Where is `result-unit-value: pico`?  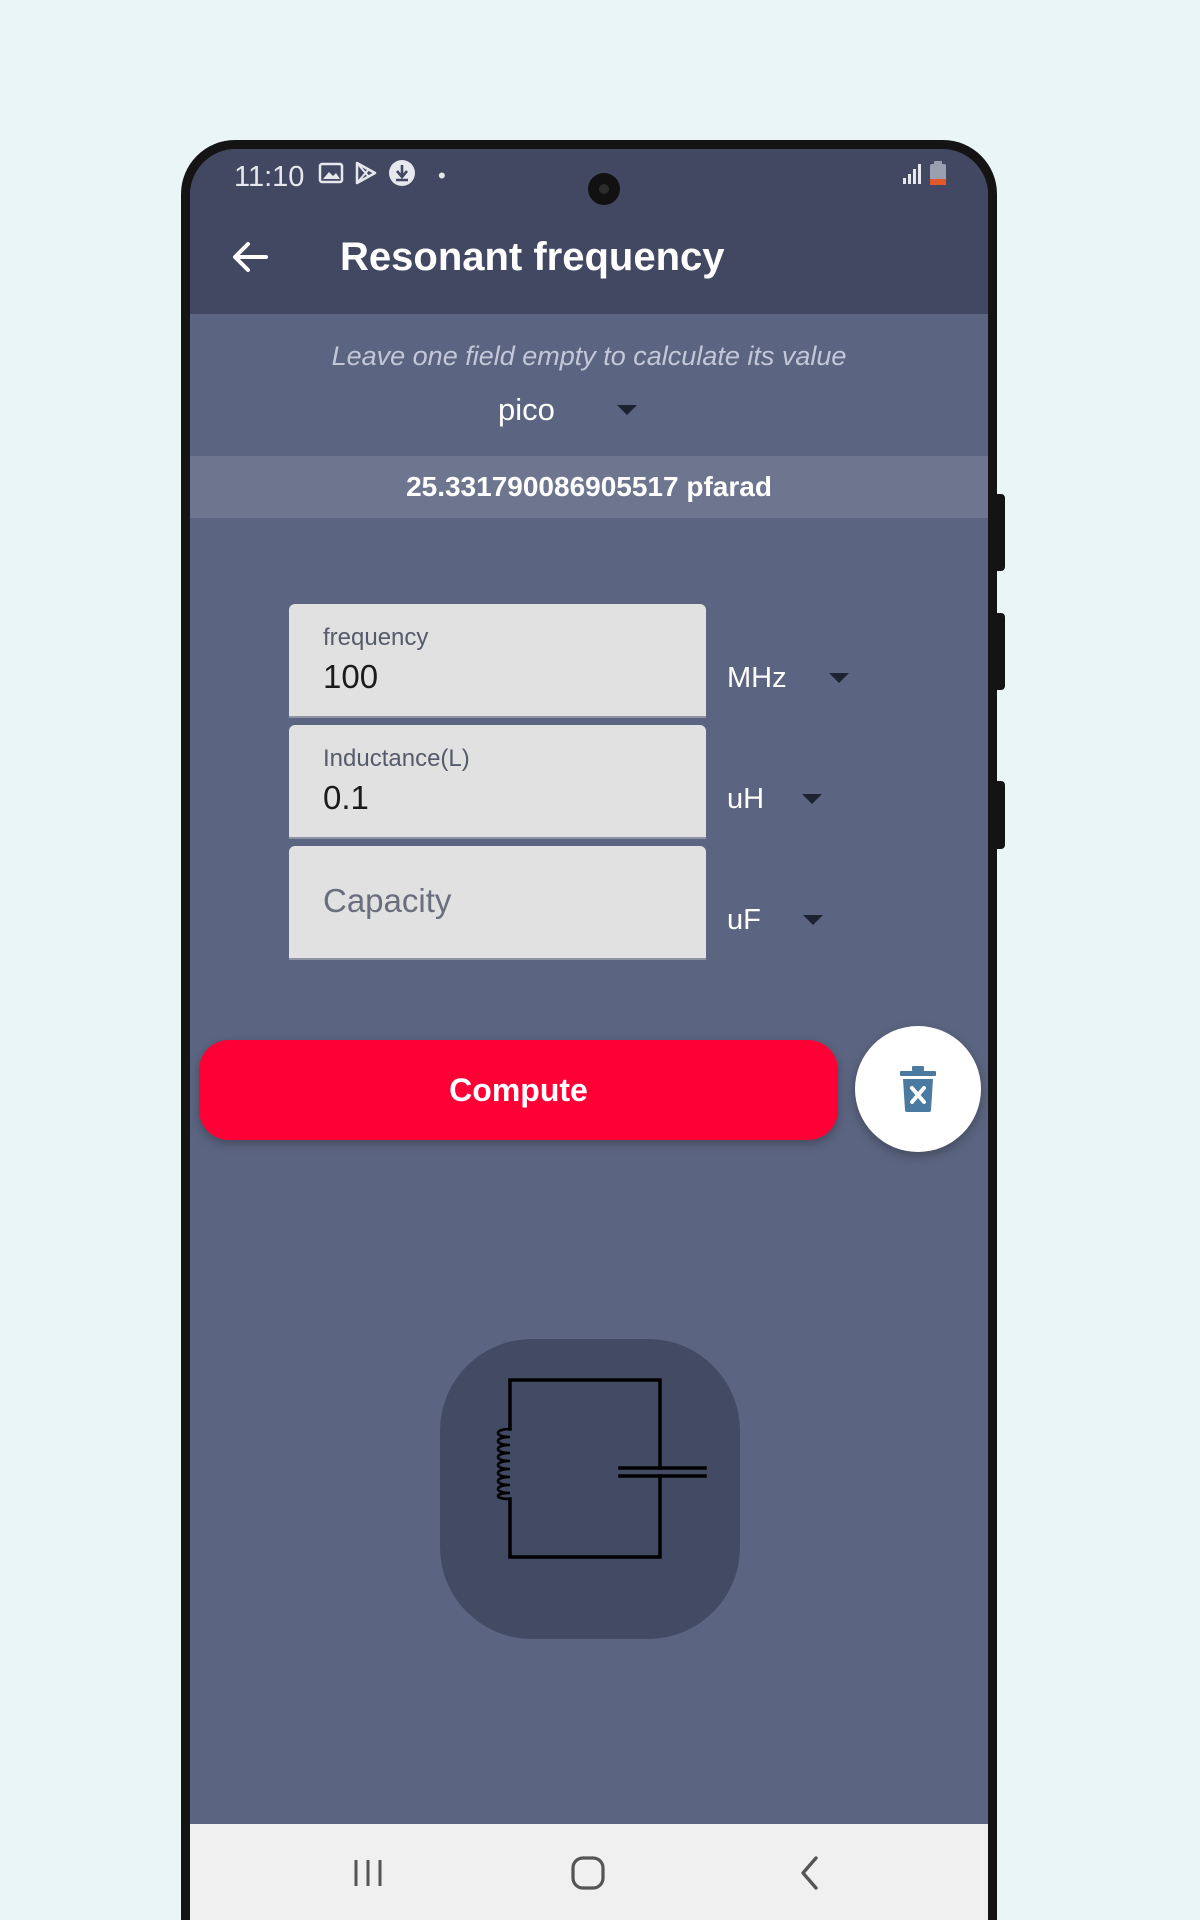 result-unit-value: pico is located at coordinates (526, 409).